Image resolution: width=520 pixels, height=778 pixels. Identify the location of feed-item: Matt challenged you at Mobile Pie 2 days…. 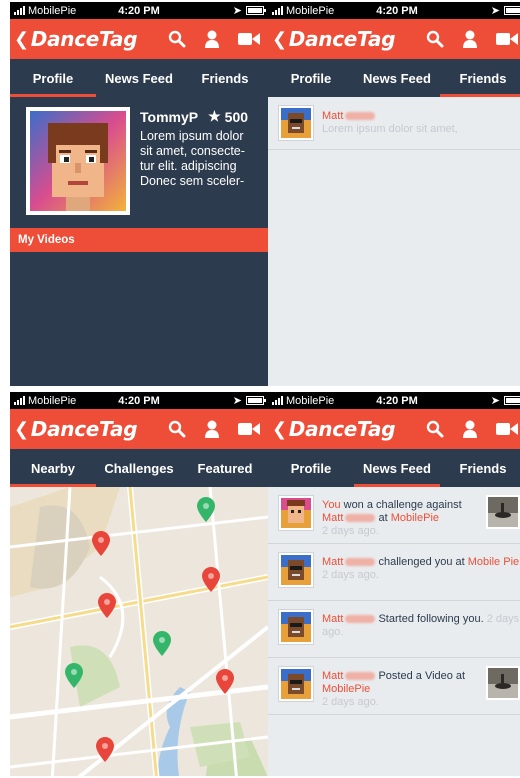
(394, 572).